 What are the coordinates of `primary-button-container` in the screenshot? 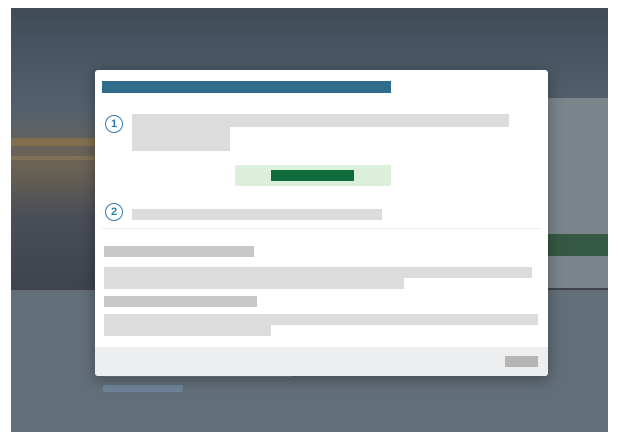 It's located at (313, 175).